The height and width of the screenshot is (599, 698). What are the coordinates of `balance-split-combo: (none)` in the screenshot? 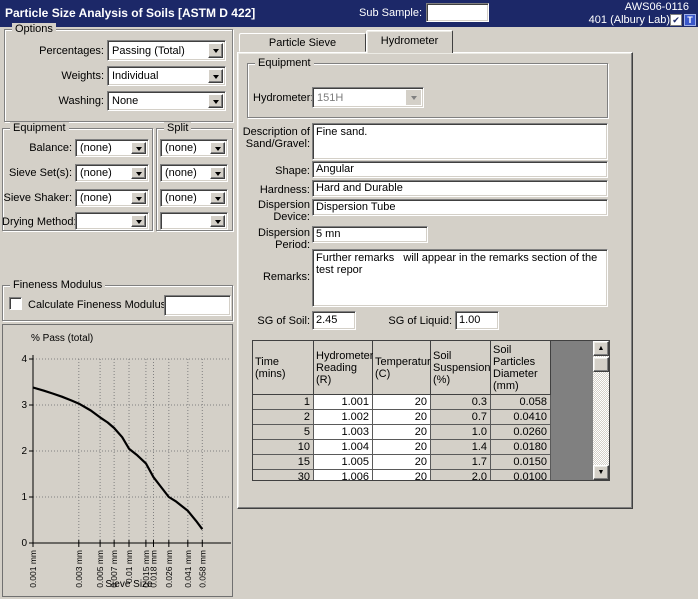 It's located at (194, 148).